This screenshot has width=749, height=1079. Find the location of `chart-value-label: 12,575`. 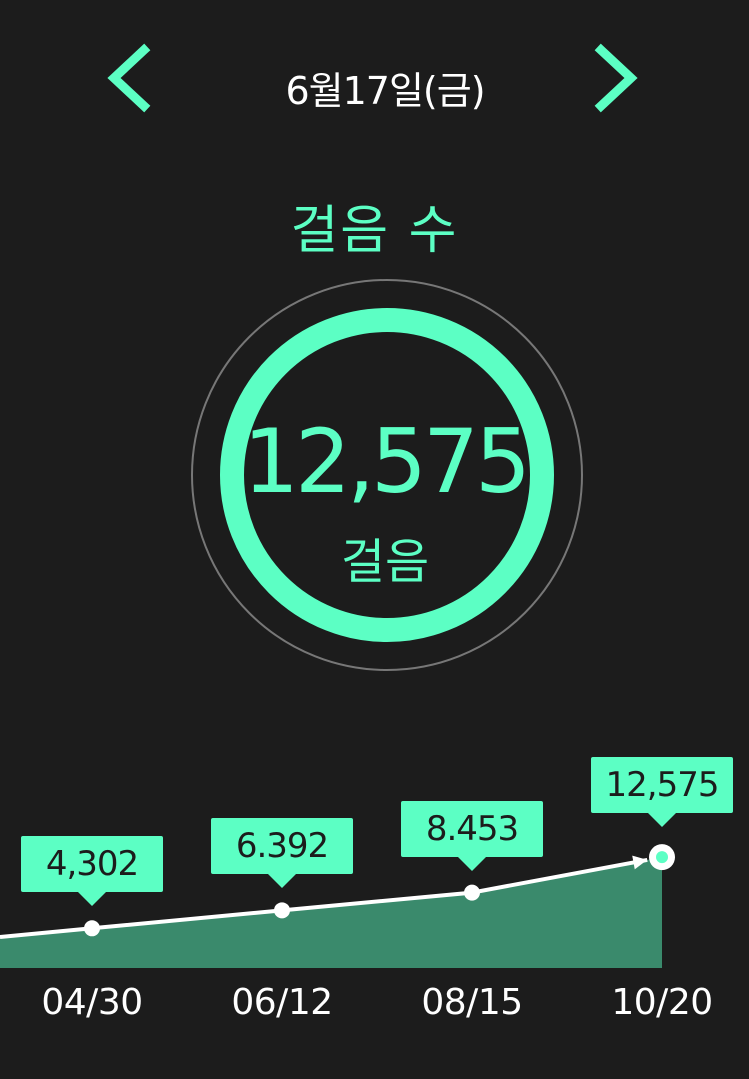

chart-value-label: 12,575 is located at coordinates (662, 792).